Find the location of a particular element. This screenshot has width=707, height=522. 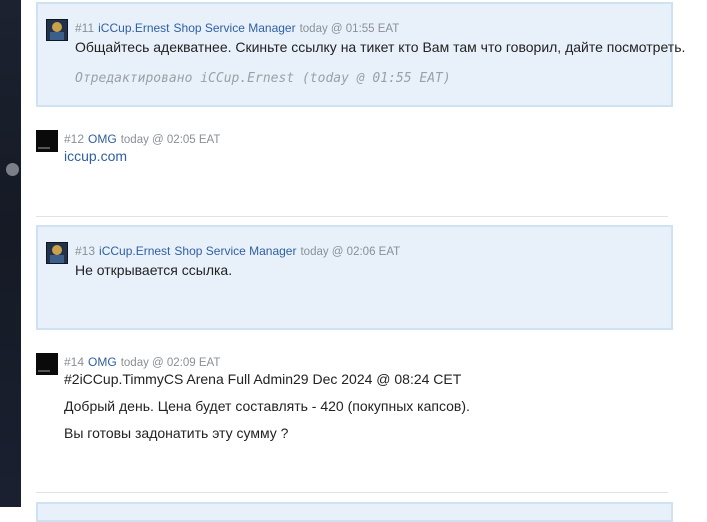

post-number: #13 is located at coordinates (85, 251).